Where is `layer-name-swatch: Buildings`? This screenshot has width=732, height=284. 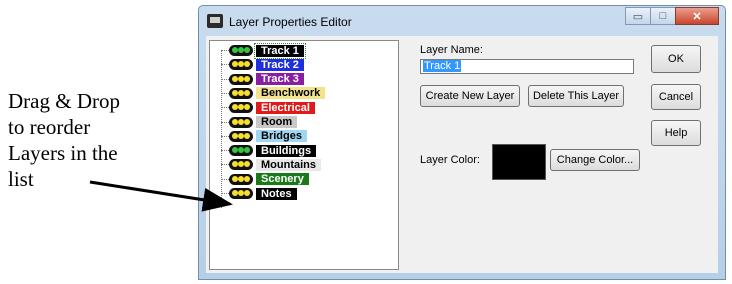 layer-name-swatch: Buildings is located at coordinates (286, 150).